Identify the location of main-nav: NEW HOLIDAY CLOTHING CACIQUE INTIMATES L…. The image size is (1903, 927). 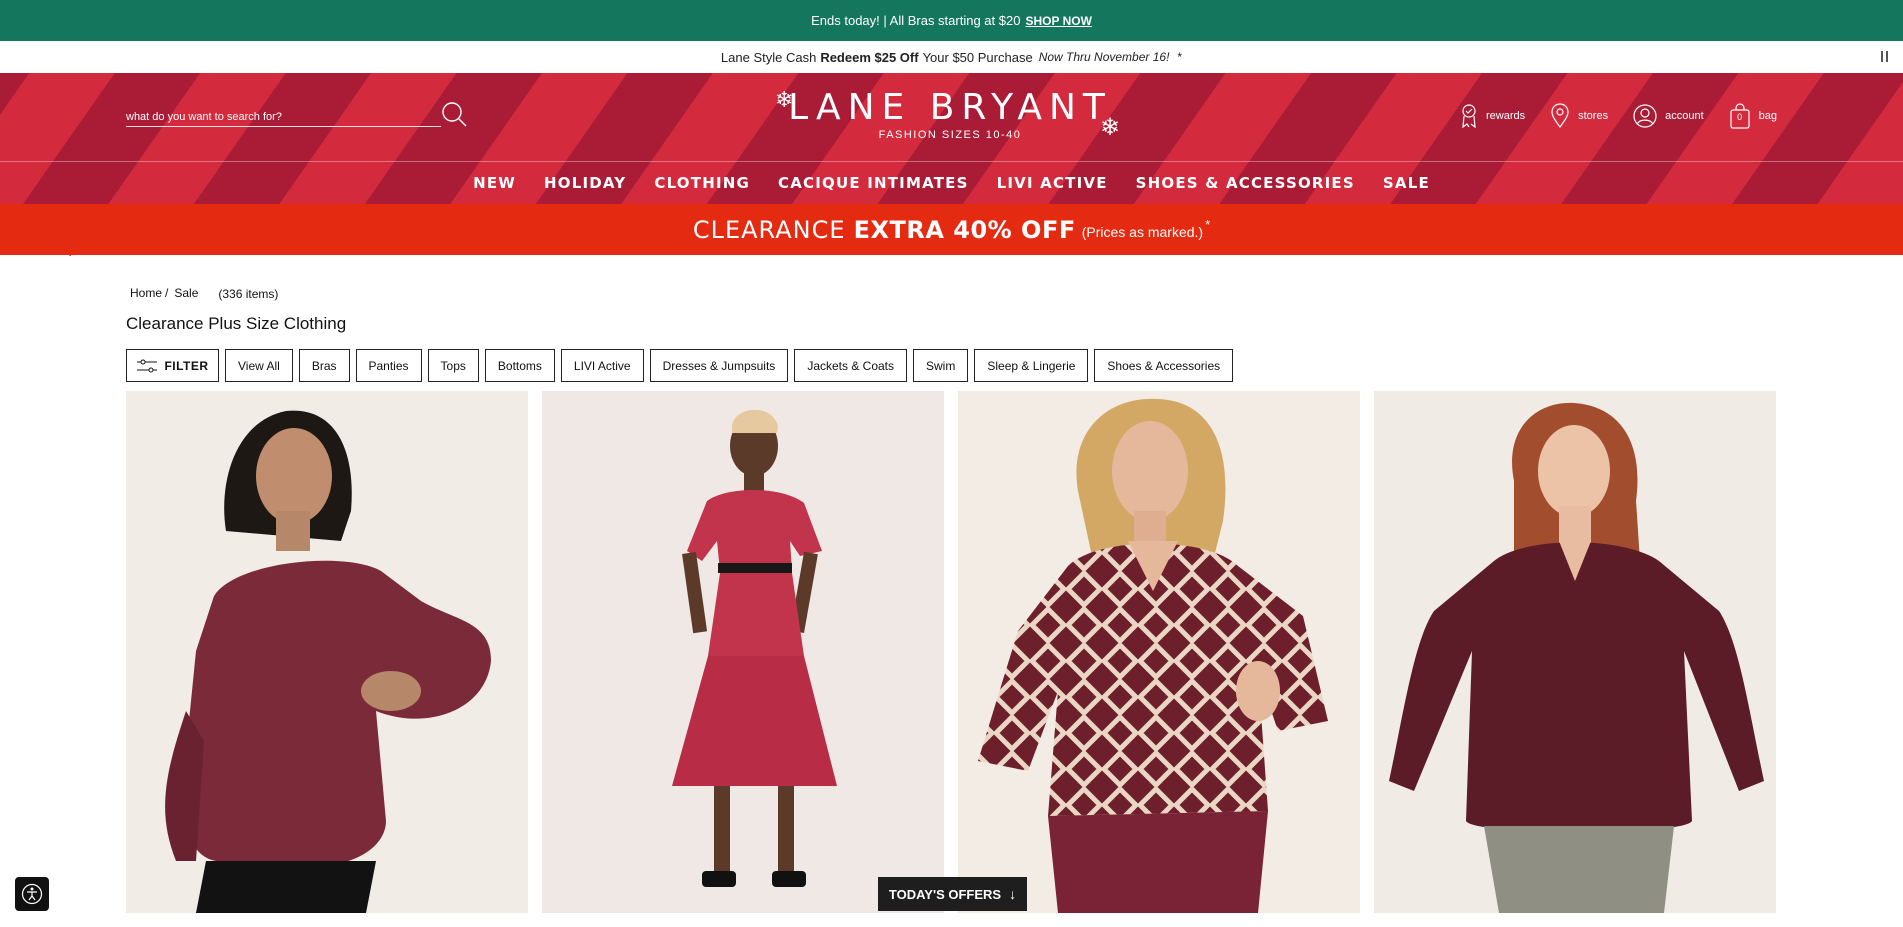
(951, 183).